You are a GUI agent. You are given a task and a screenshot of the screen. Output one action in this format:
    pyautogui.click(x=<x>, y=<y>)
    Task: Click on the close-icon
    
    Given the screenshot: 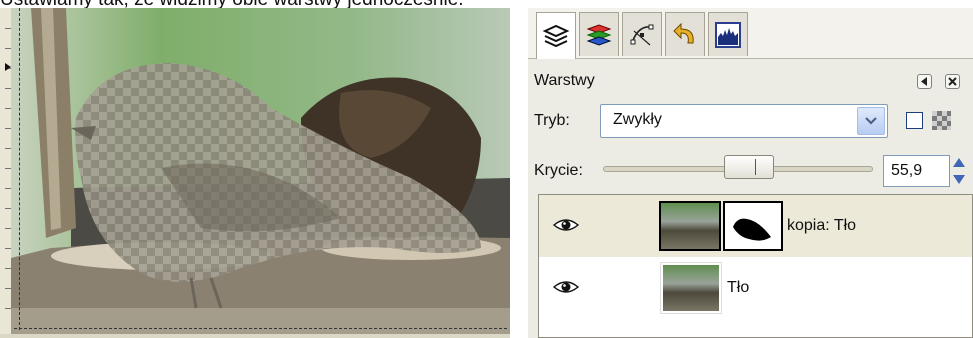 What is the action you would take?
    pyautogui.click(x=952, y=81)
    